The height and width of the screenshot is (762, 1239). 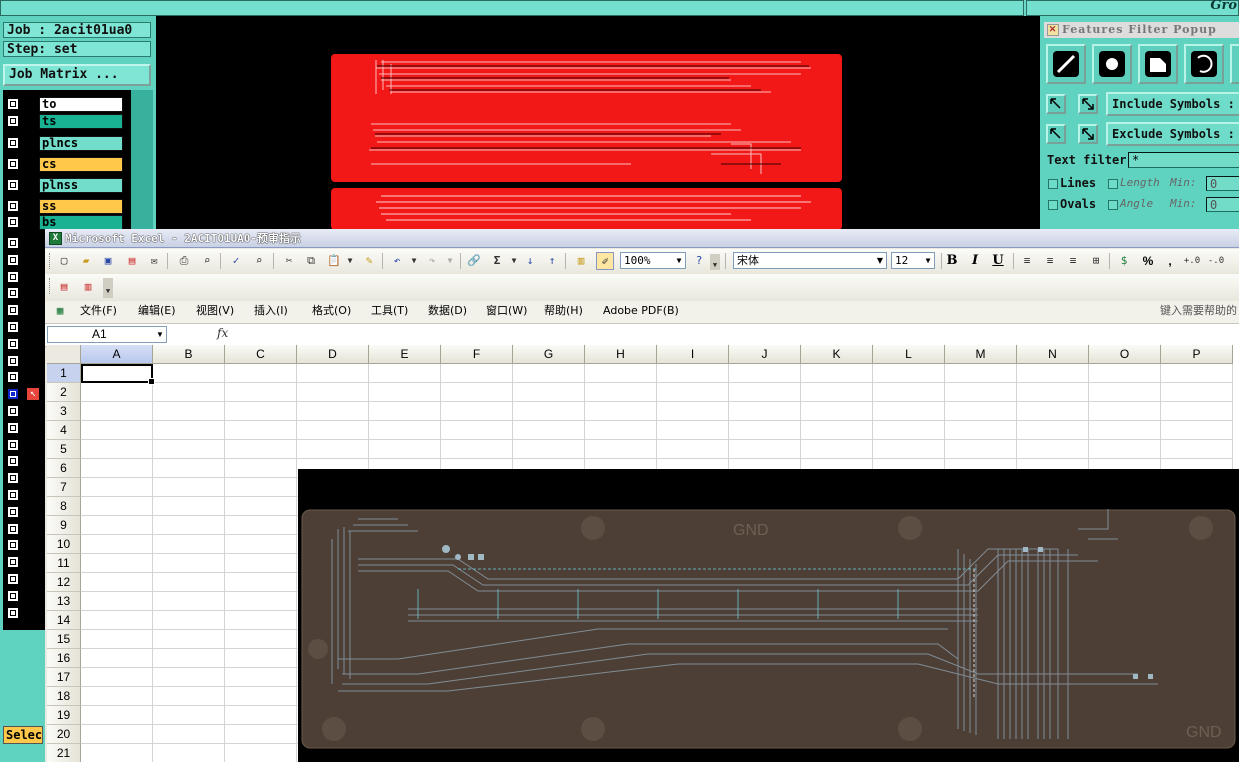 What do you see at coordinates (331, 311) in the screenshot?
I see `menu-item: 格式(O)` at bounding box center [331, 311].